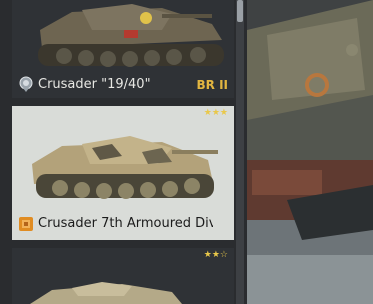 The image size is (373, 304). Describe the element at coordinates (26, 224) in the screenshot. I see `squadron-vehicle-icon` at that location.